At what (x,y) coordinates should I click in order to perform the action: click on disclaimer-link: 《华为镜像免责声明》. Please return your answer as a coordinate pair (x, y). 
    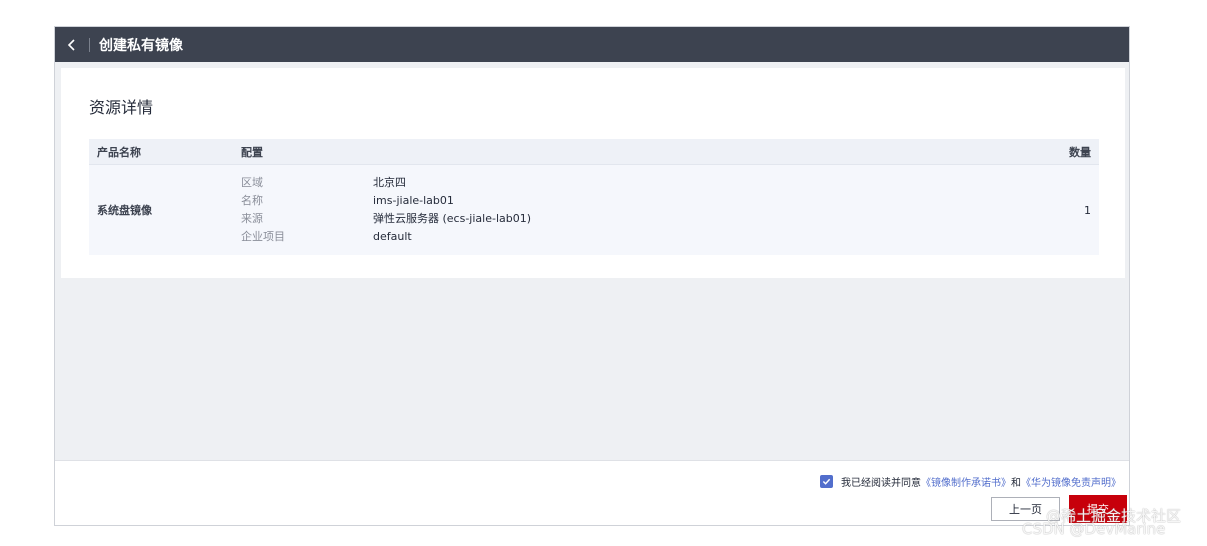
    Looking at the image, I should click on (1071, 481).